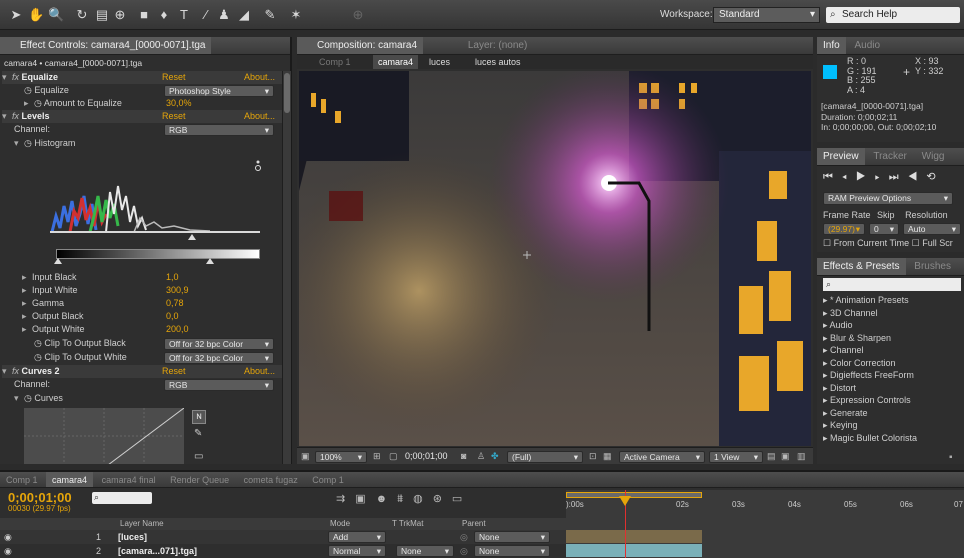  I want to click on pickwhip-icon: ◎, so click(464, 537).